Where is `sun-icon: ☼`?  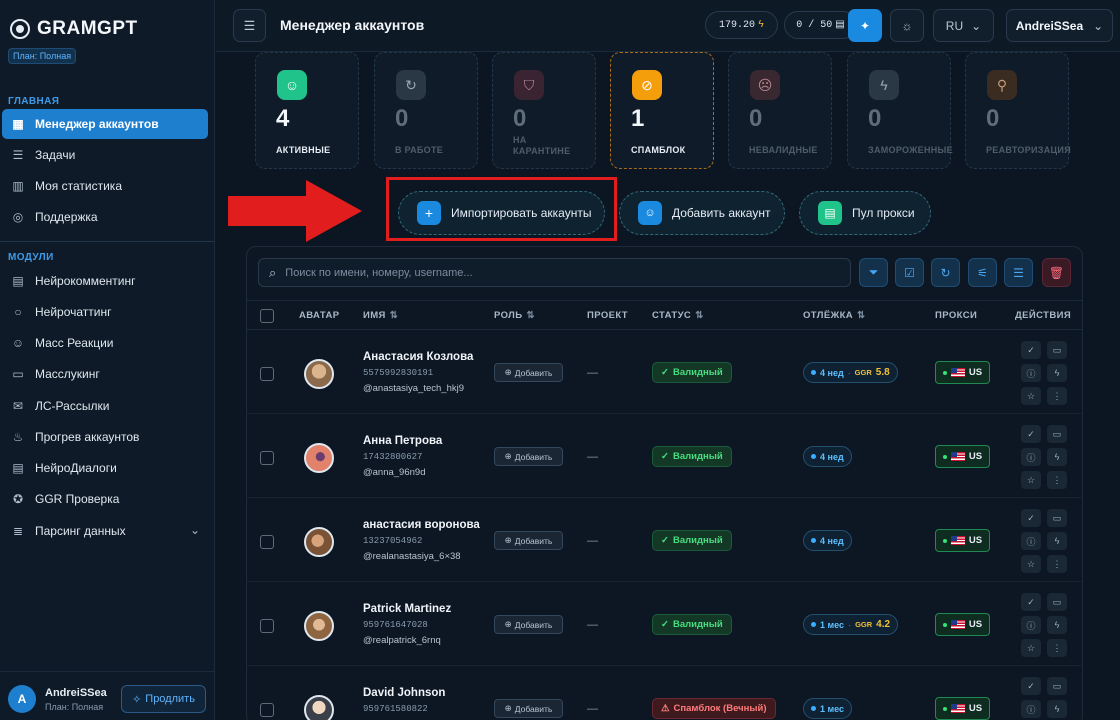
sun-icon: ☼ is located at coordinates (907, 25).